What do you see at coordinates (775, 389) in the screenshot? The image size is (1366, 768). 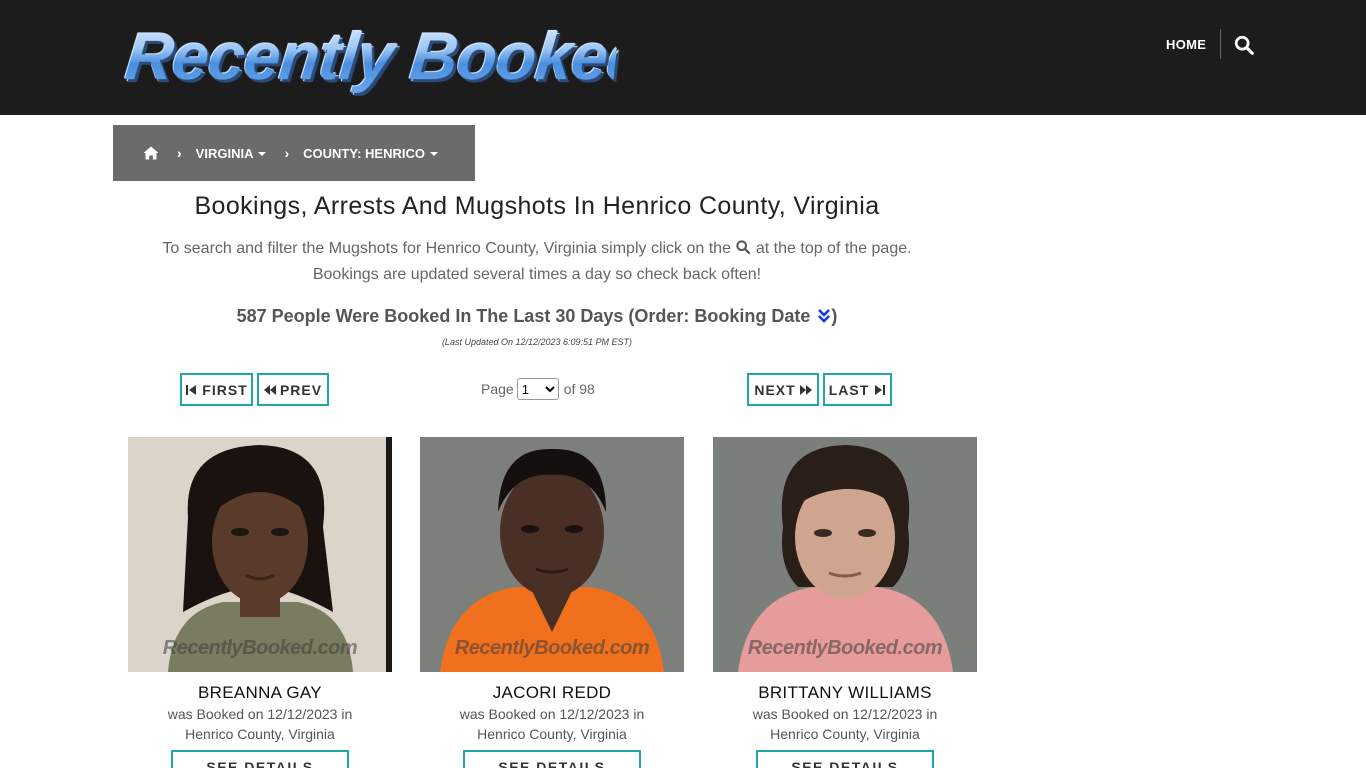 I see `next-page-label: NEXT` at bounding box center [775, 389].